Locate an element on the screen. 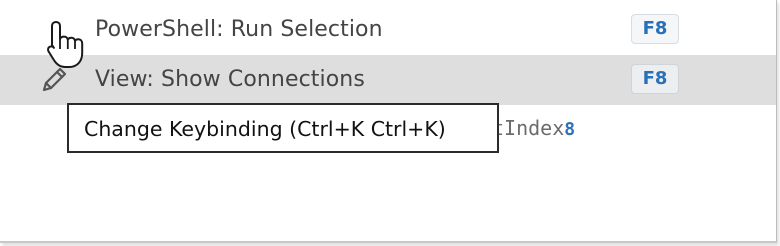 Image resolution: width=780 pixels, height=246 pixels. command-label: PowerShell: Run Selection is located at coordinates (239, 29).